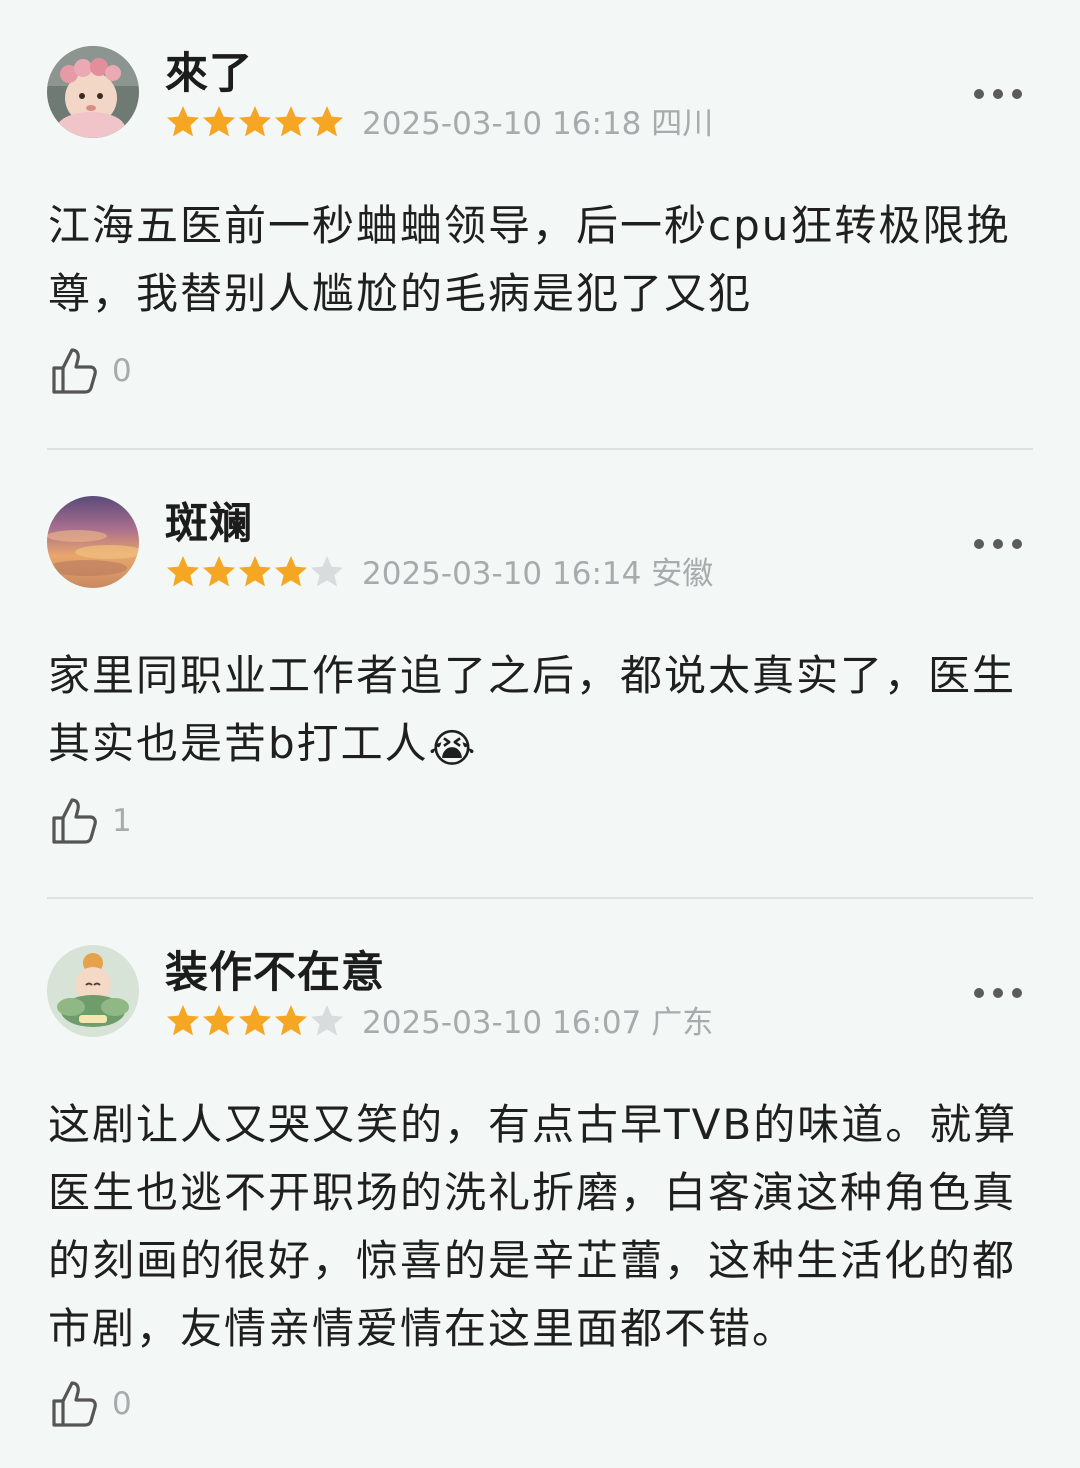 The image size is (1080, 1468). Describe the element at coordinates (502, 1023) in the screenshot. I see `timestamp: 2025-03-10 16:07` at that location.